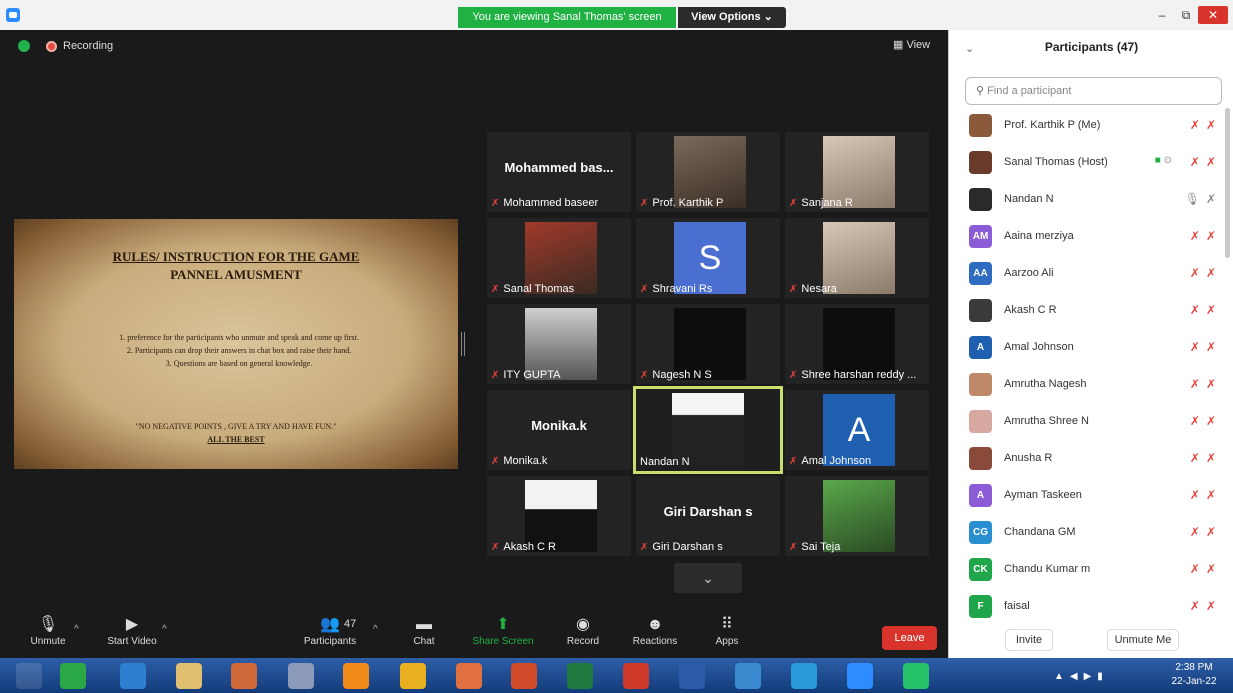 This screenshot has width=1233, height=693. Describe the element at coordinates (980, 569) in the screenshot. I see `avatar: CK` at that location.